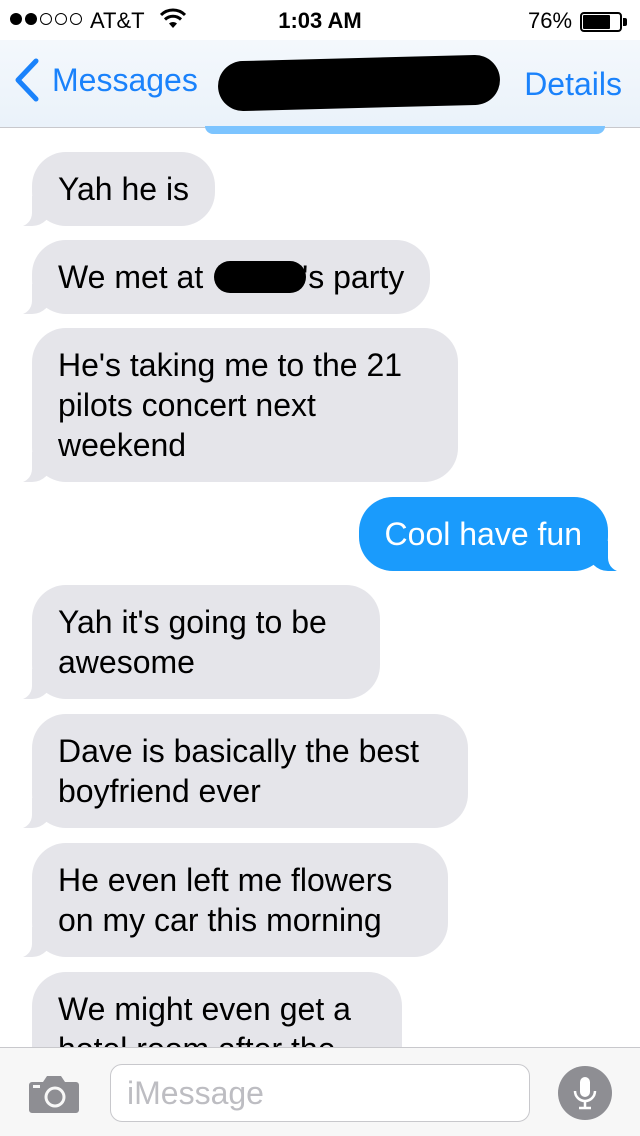 This screenshot has height=1136, width=640. Describe the element at coordinates (604, 22) in the screenshot. I see `battery-icon` at that location.